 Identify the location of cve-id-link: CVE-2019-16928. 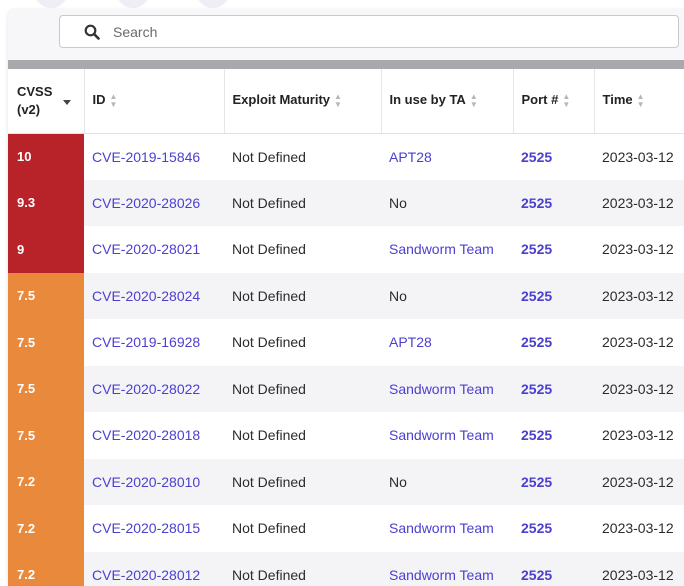
(154, 342).